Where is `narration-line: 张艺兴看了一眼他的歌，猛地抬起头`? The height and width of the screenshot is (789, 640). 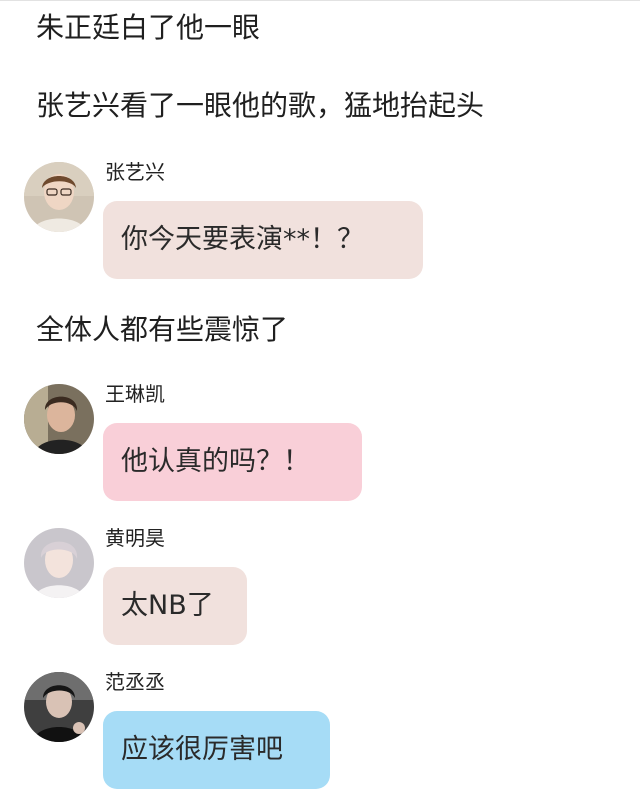 narration-line: 张艺兴看了一眼他的歌，猛地抬起头 is located at coordinates (260, 105).